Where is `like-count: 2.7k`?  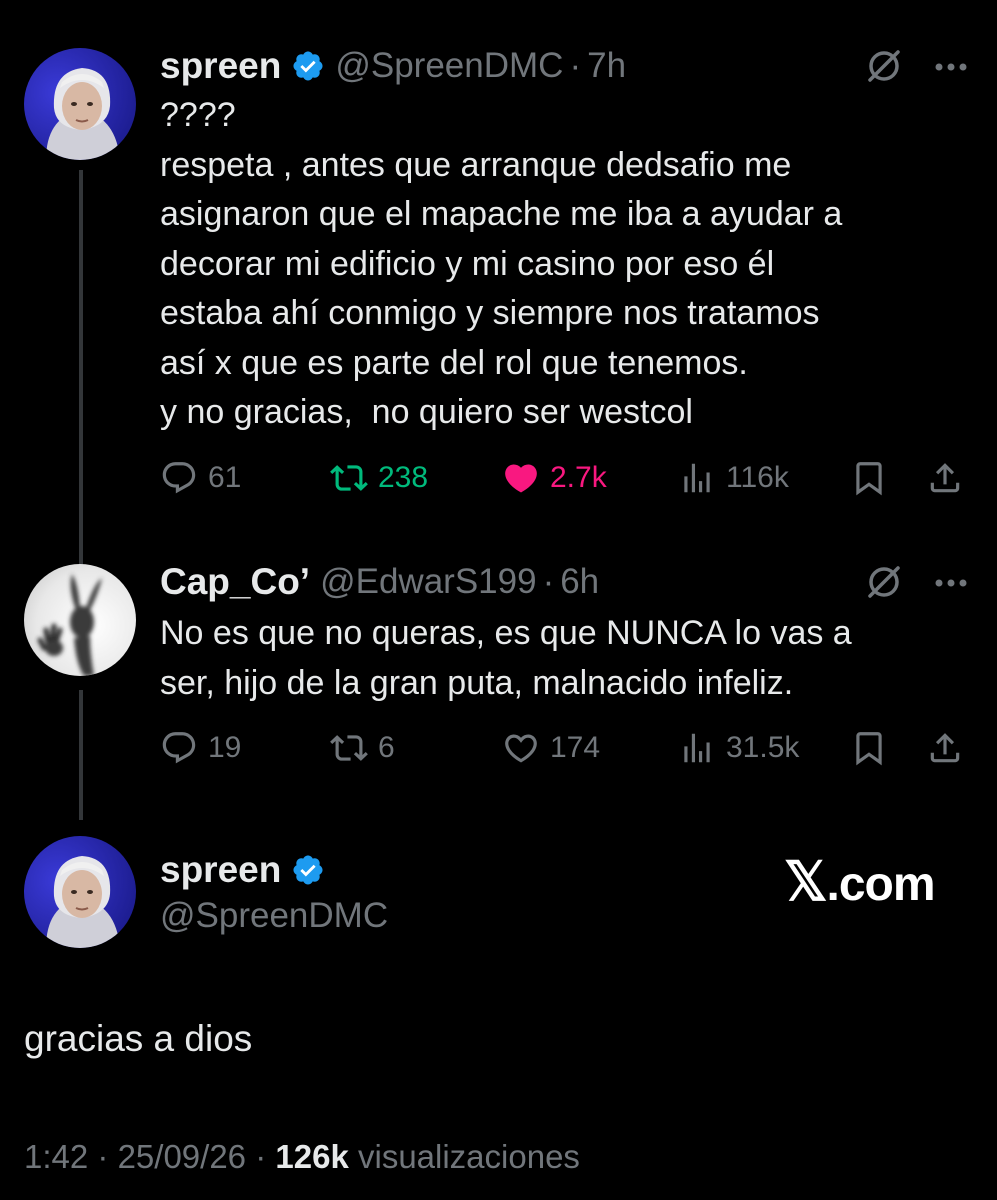
like-count: 2.7k is located at coordinates (578, 477).